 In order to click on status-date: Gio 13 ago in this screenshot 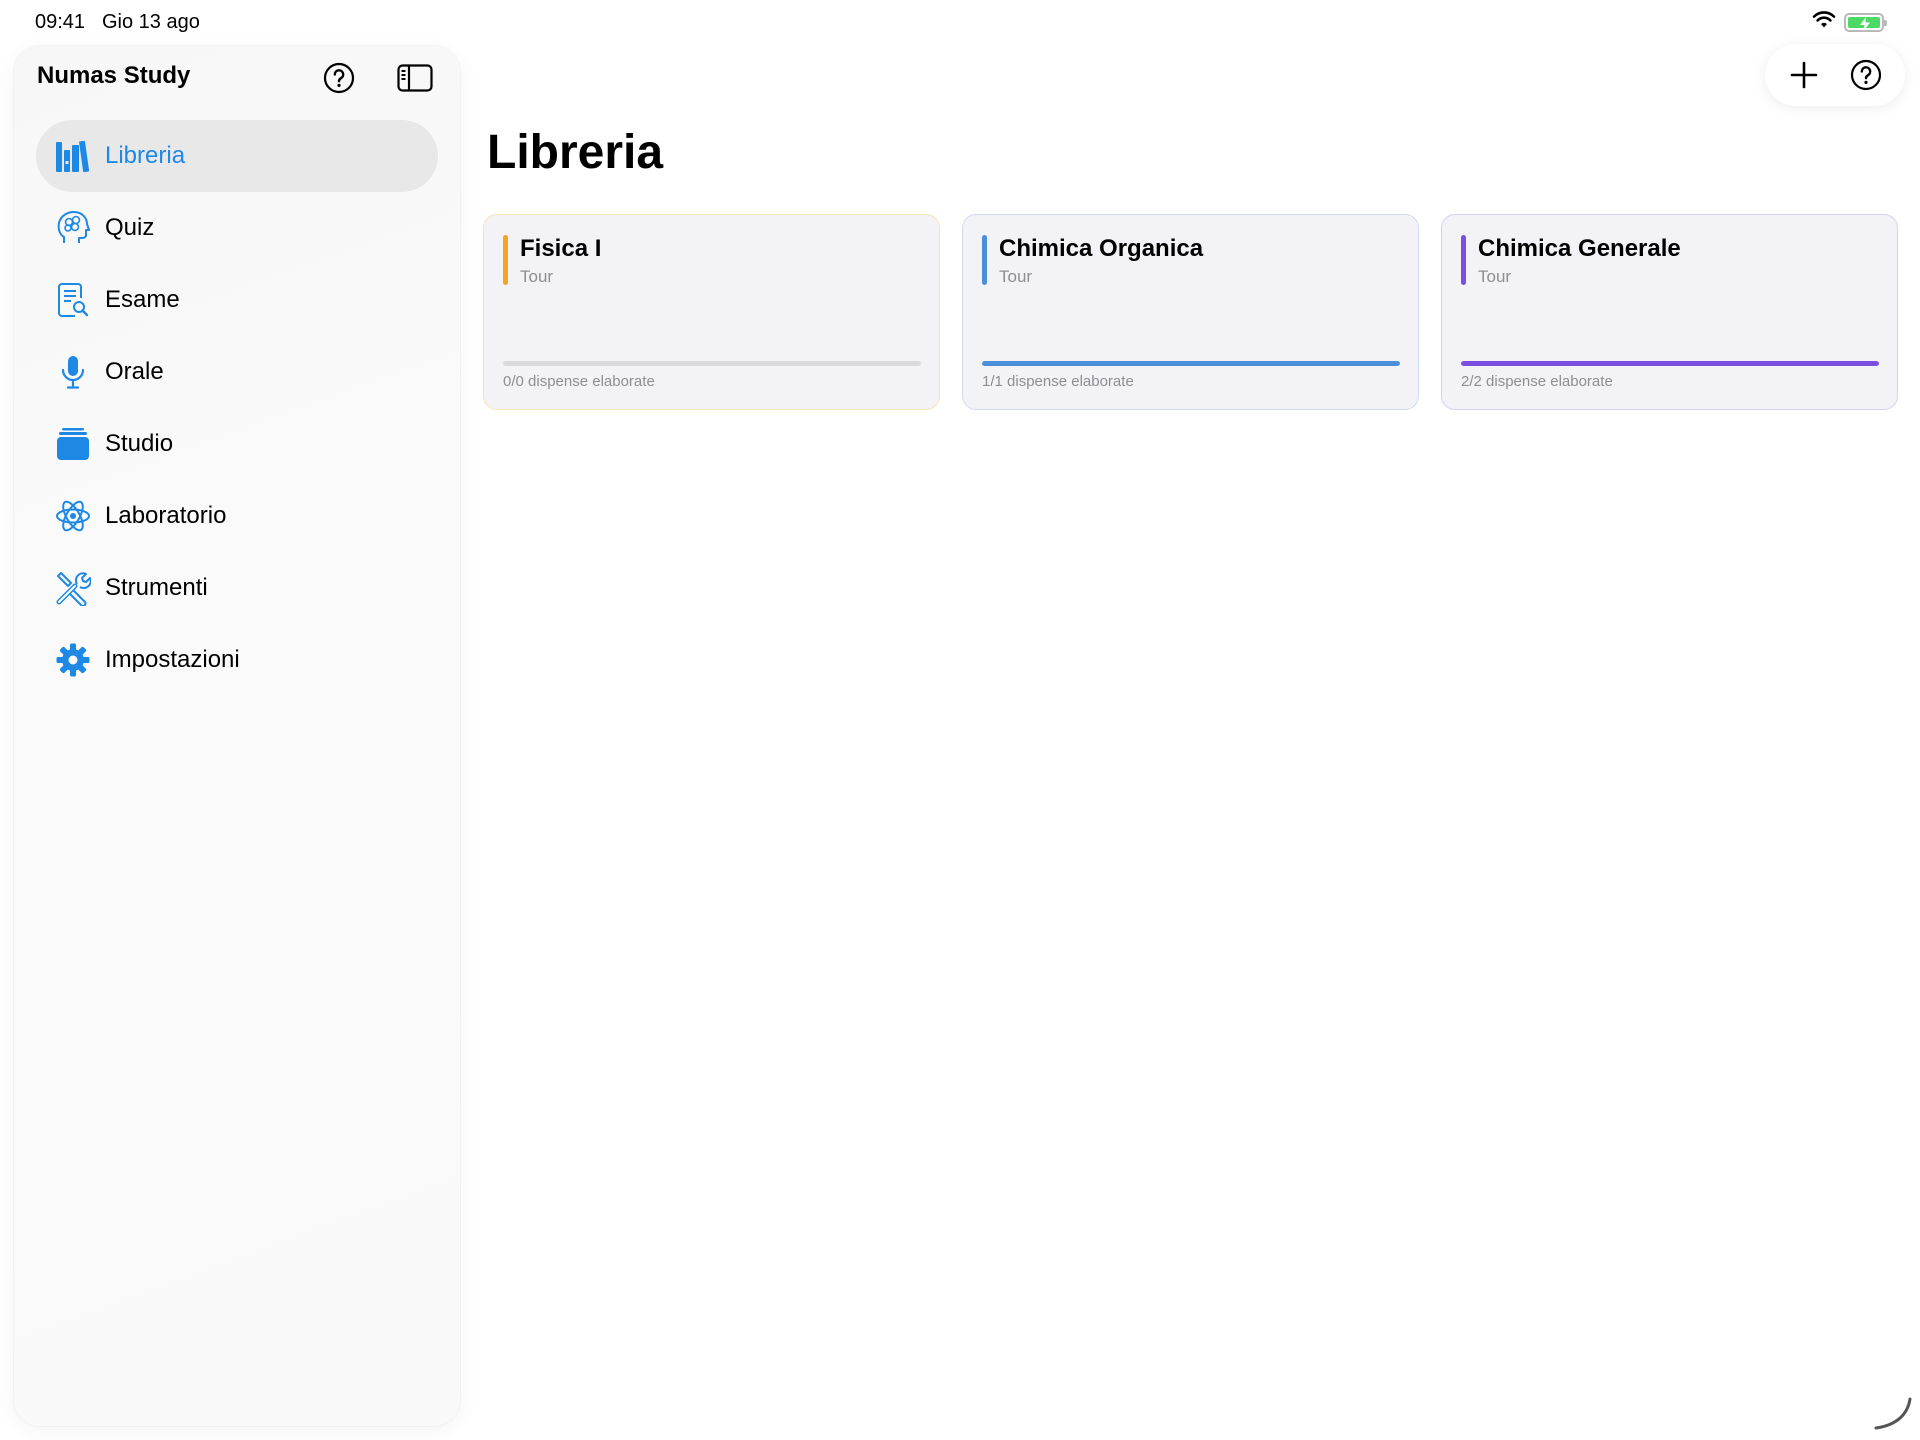, I will do `click(151, 22)`.